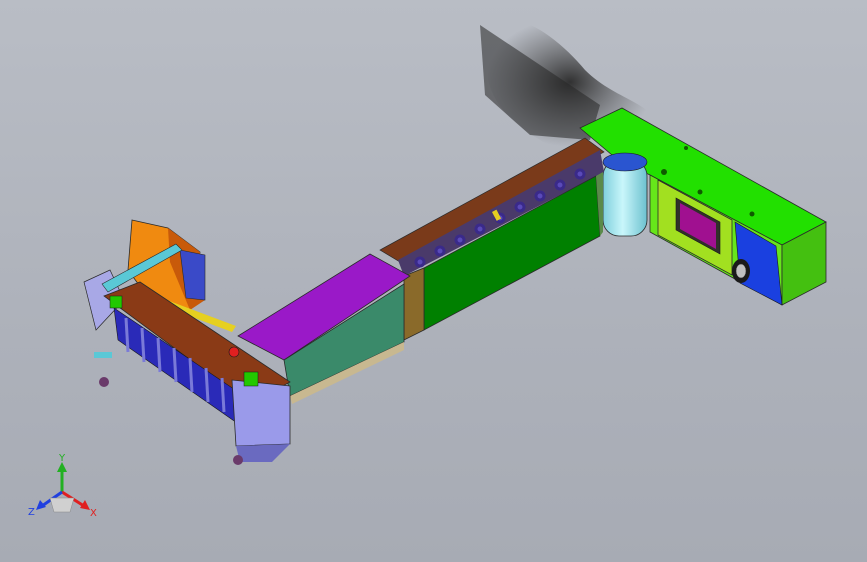  Describe the element at coordinates (104, 382) in the screenshot. I see `left-foot` at that location.